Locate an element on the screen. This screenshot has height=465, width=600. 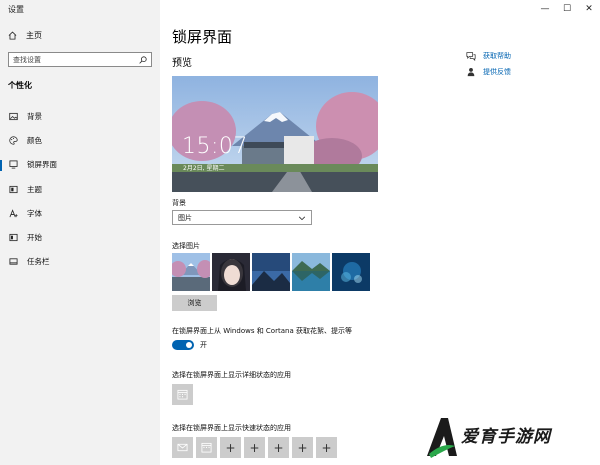
sidebar-item-themes: 主题 is located at coordinates (80, 189).